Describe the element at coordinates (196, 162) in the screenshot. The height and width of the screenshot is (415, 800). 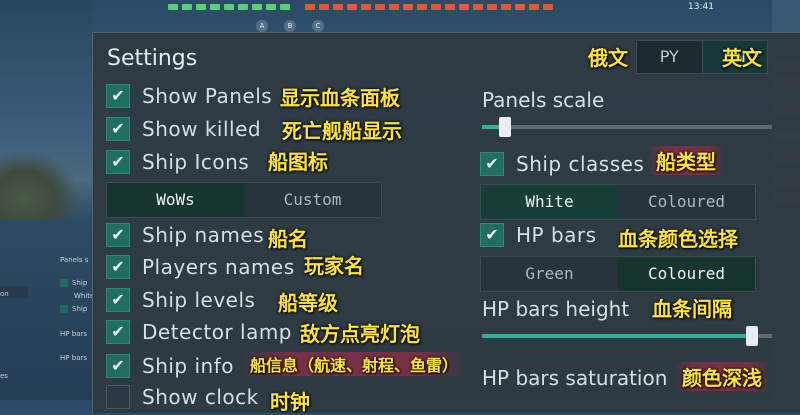
I see `ship-icons-label: Ship Icons` at that location.